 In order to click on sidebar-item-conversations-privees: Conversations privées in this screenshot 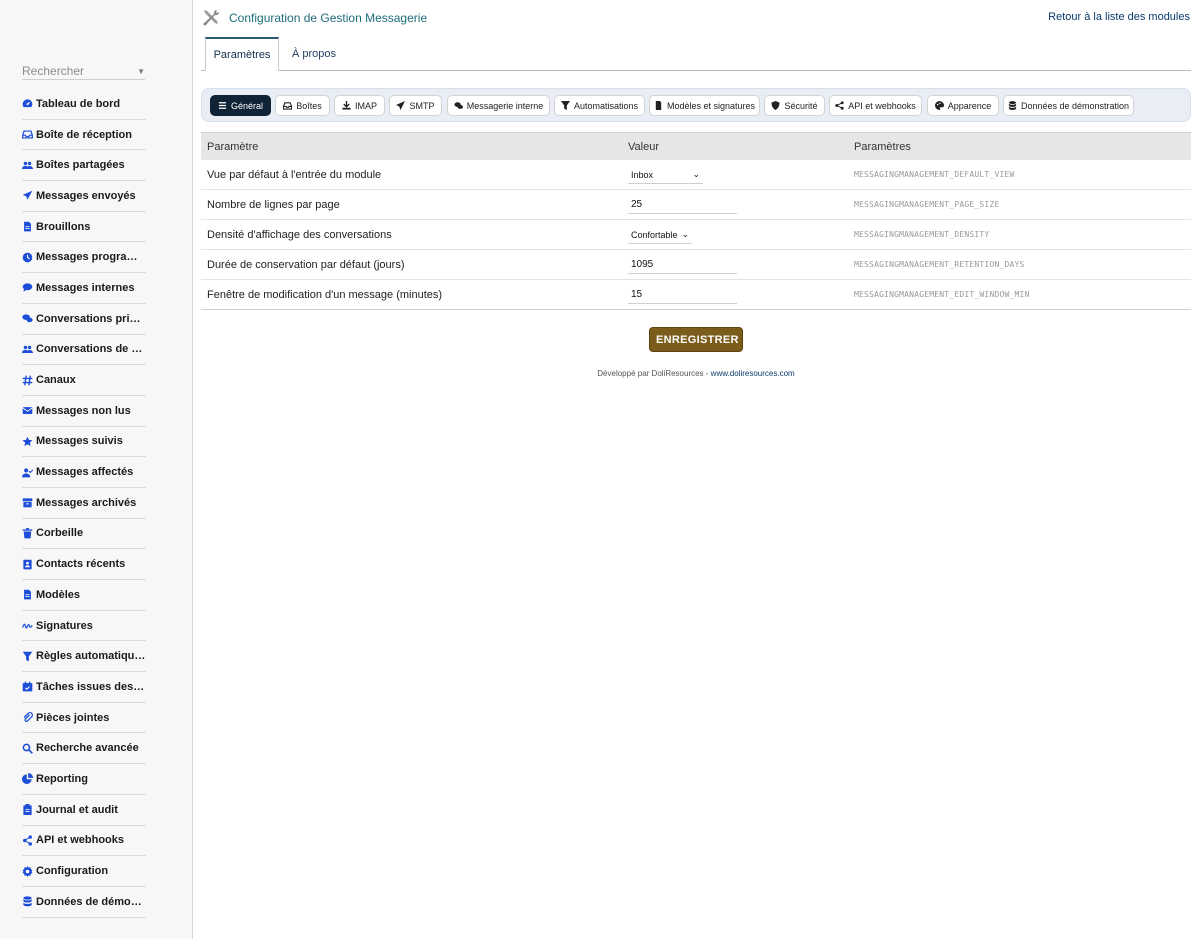, I will do `click(84, 319)`.